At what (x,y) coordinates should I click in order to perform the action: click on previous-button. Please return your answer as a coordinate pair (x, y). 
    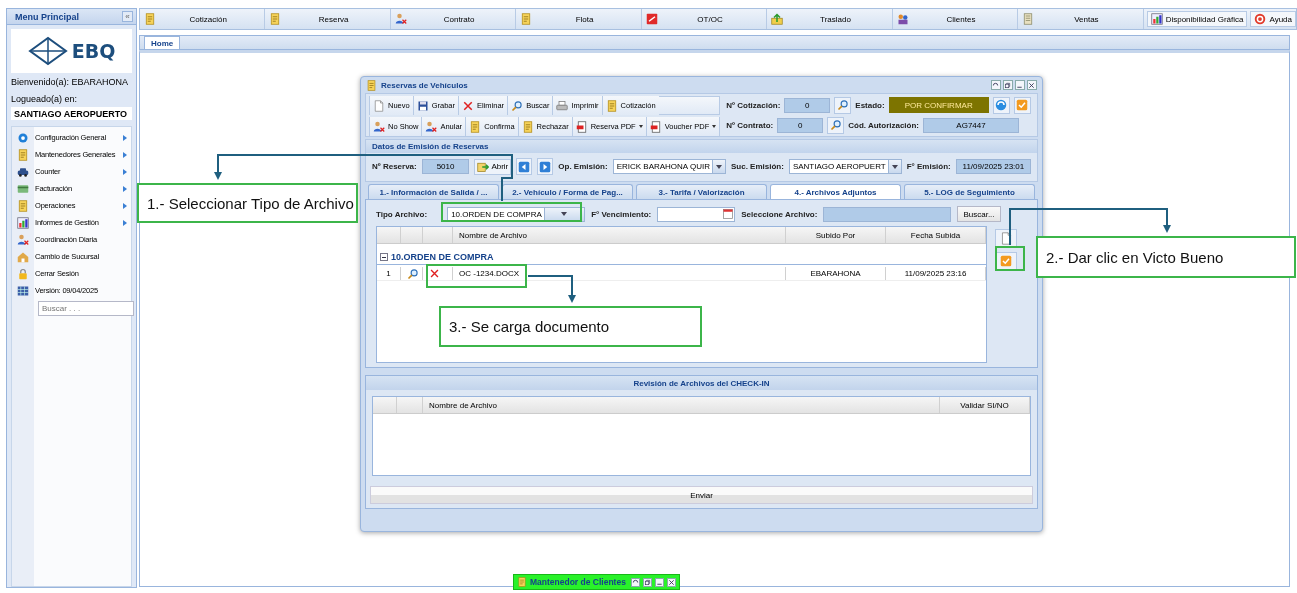
    Looking at the image, I should click on (524, 166).